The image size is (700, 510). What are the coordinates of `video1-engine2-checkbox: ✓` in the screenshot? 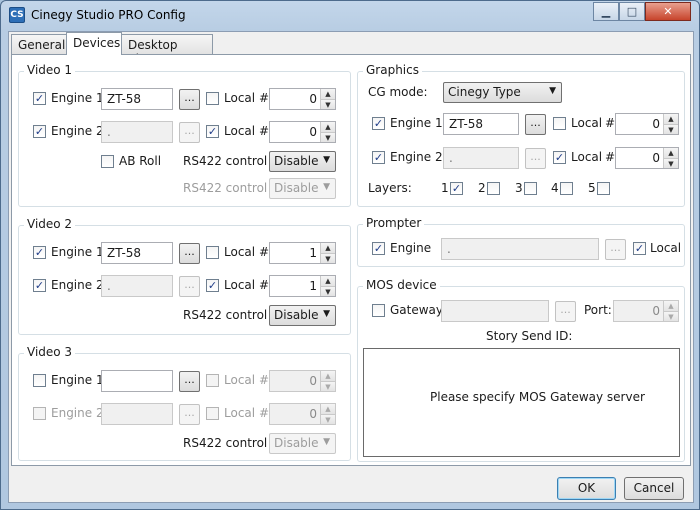 It's located at (39, 131).